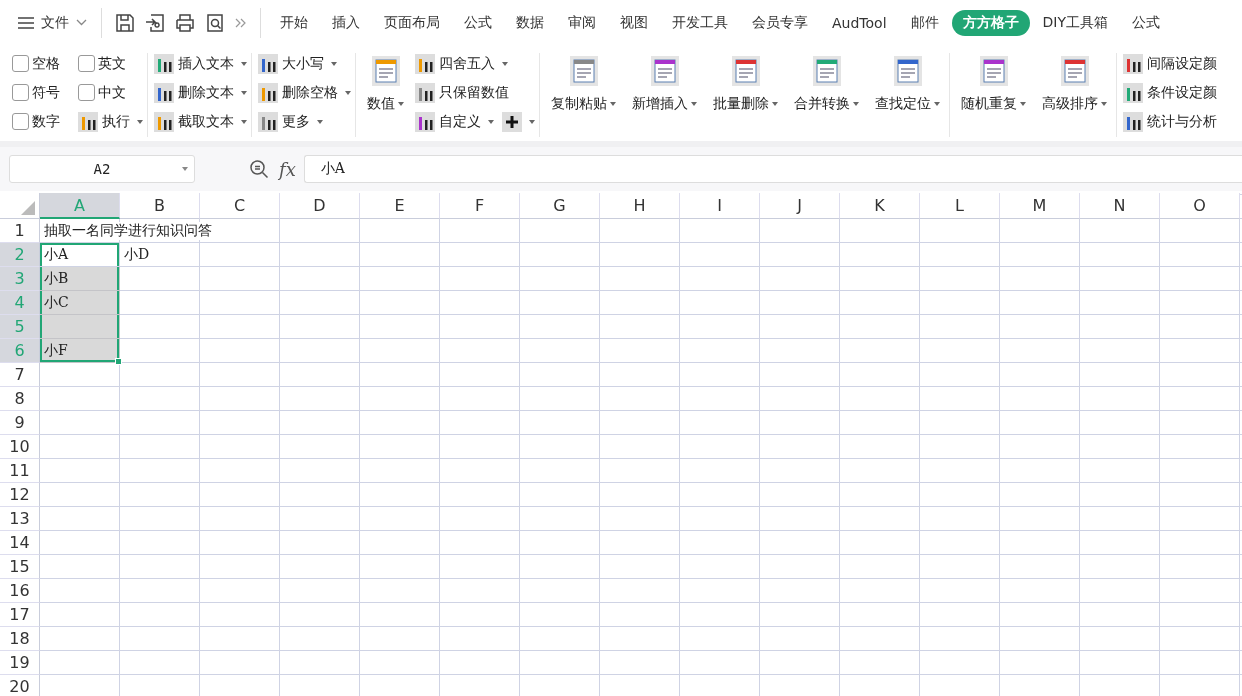 This screenshot has height=696, width=1242. Describe the element at coordinates (745, 81) in the screenshot. I see `ribbon-button: 批量删除` at that location.